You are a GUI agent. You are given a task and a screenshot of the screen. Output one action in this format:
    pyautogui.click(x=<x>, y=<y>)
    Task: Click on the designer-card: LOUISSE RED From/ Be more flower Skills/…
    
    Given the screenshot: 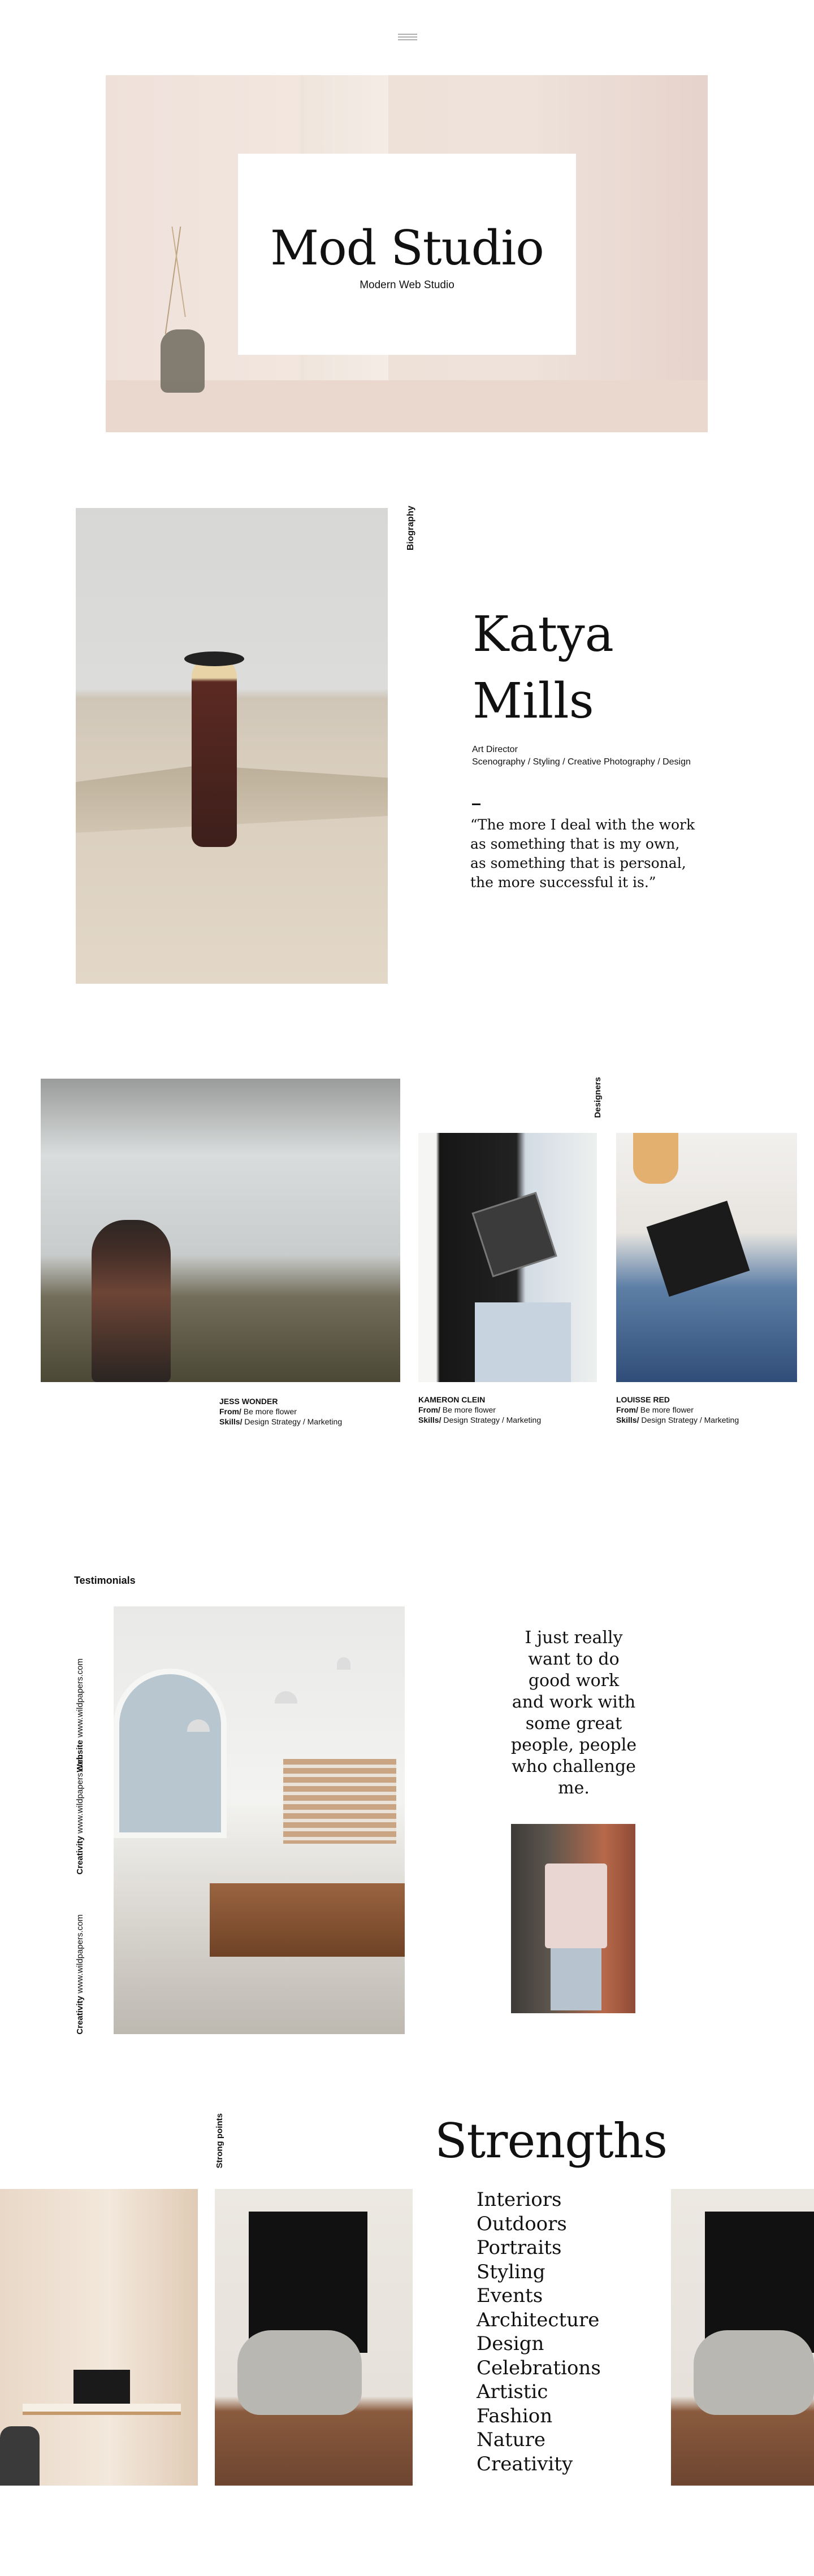 What is the action you would take?
    pyautogui.click(x=677, y=1410)
    